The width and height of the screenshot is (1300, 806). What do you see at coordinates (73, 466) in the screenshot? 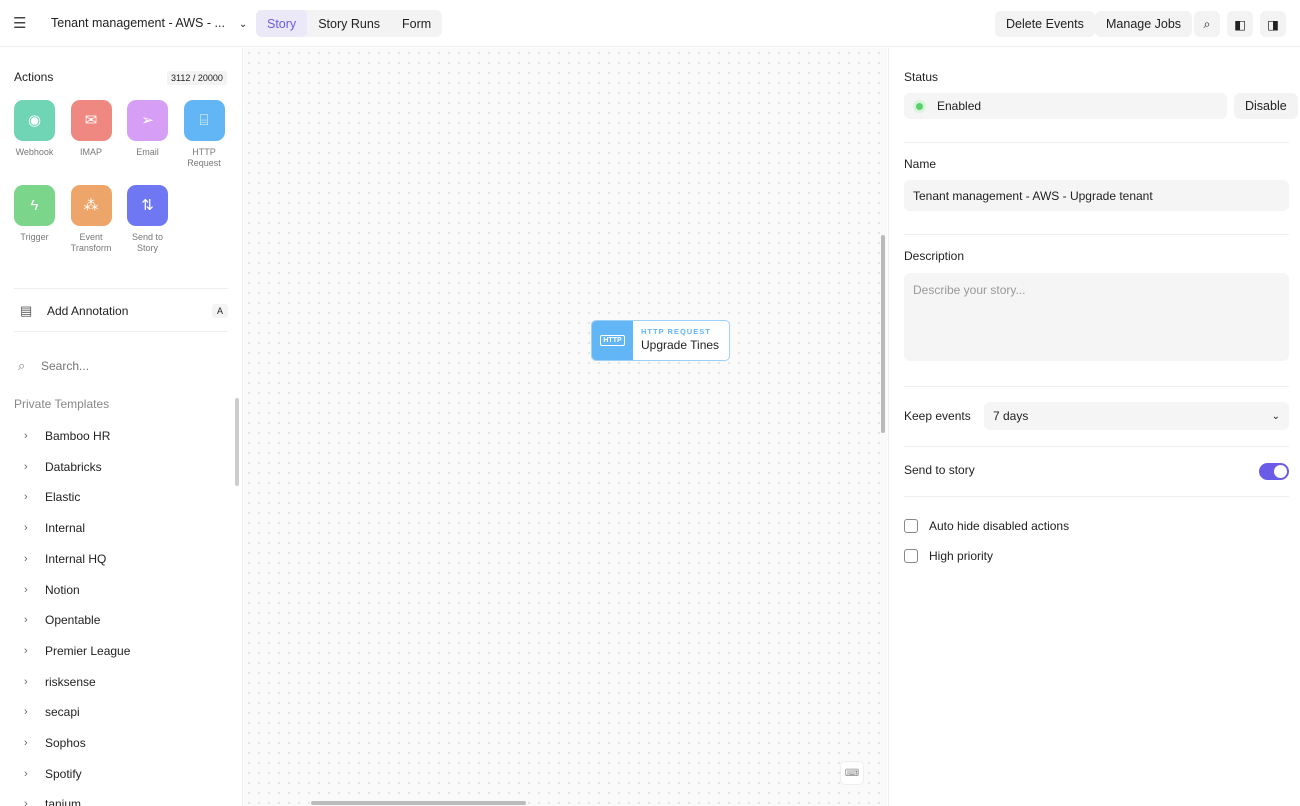
I see `template-name: Databricks` at bounding box center [73, 466].